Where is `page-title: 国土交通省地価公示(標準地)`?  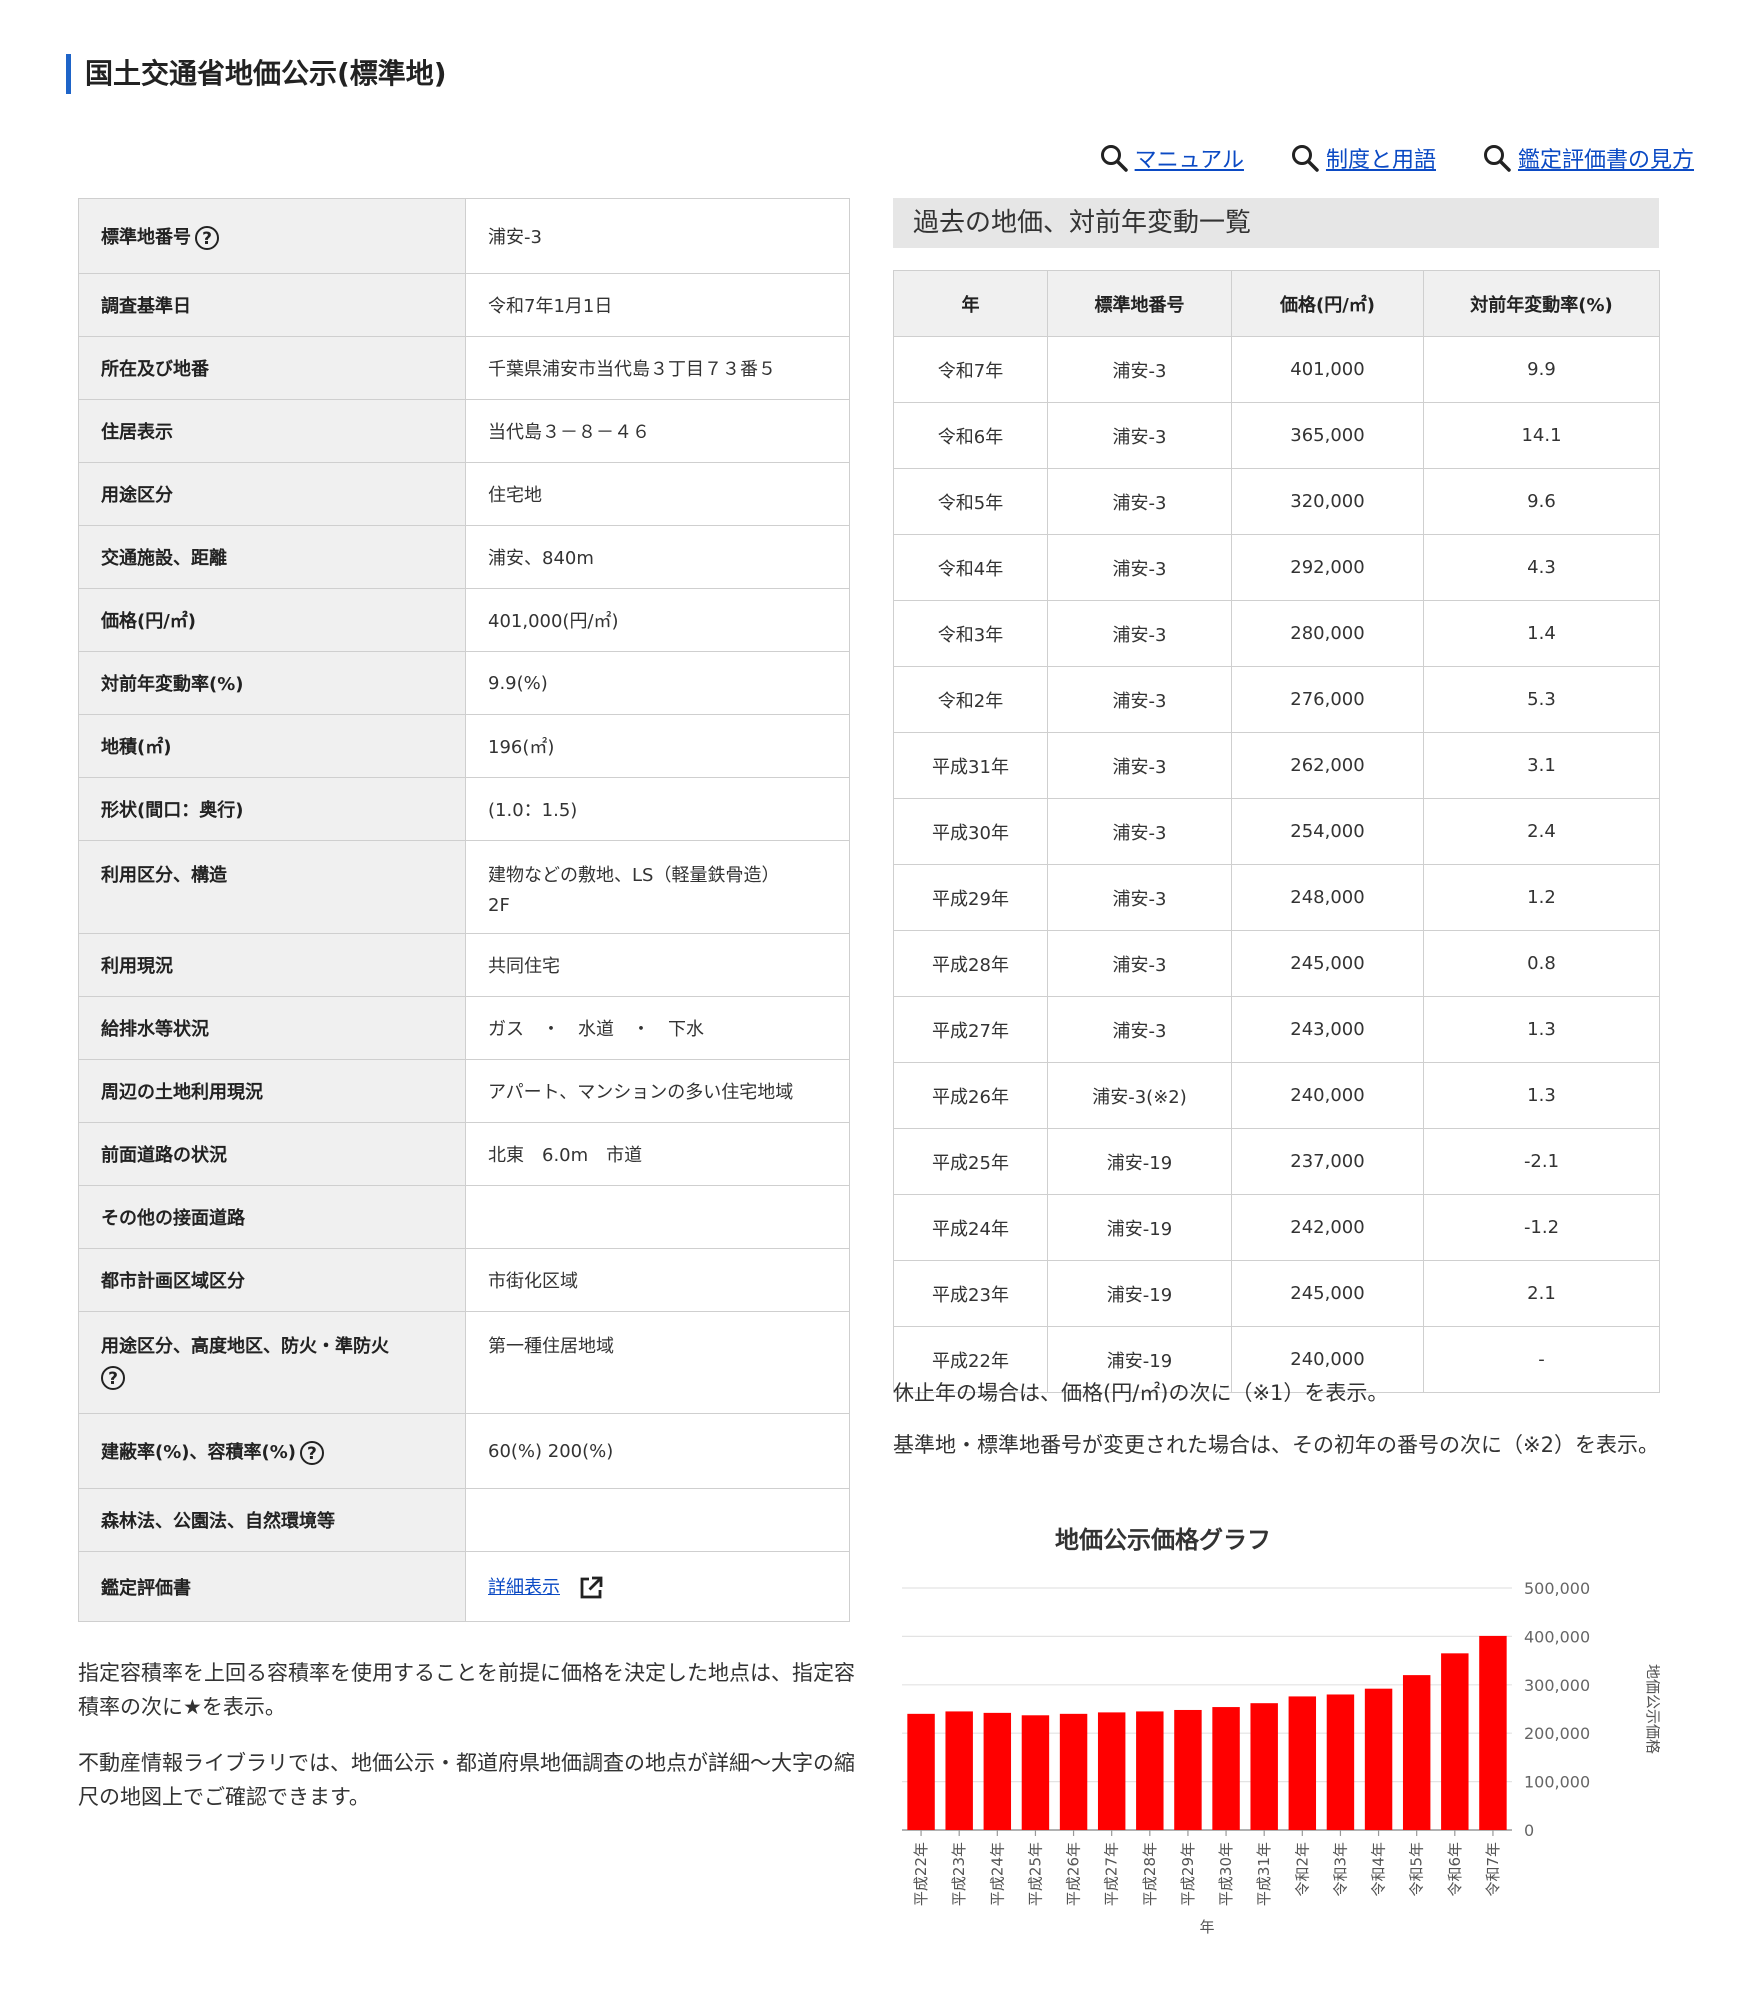 page-title: 国土交通省地価公示(標準地) is located at coordinates (256, 74).